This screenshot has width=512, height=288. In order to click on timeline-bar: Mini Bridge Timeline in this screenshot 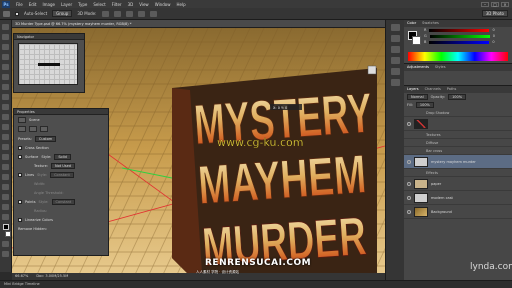, I will do `click(256, 284)`.